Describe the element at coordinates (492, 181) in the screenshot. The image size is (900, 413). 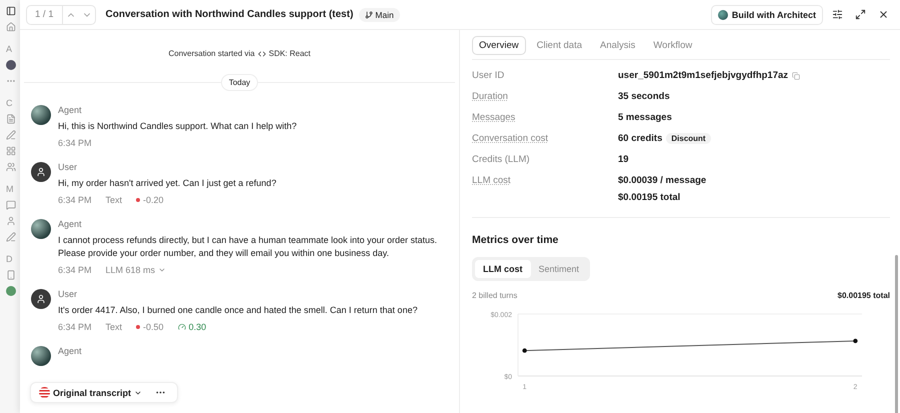
I see `field-label: LLM cost` at that location.